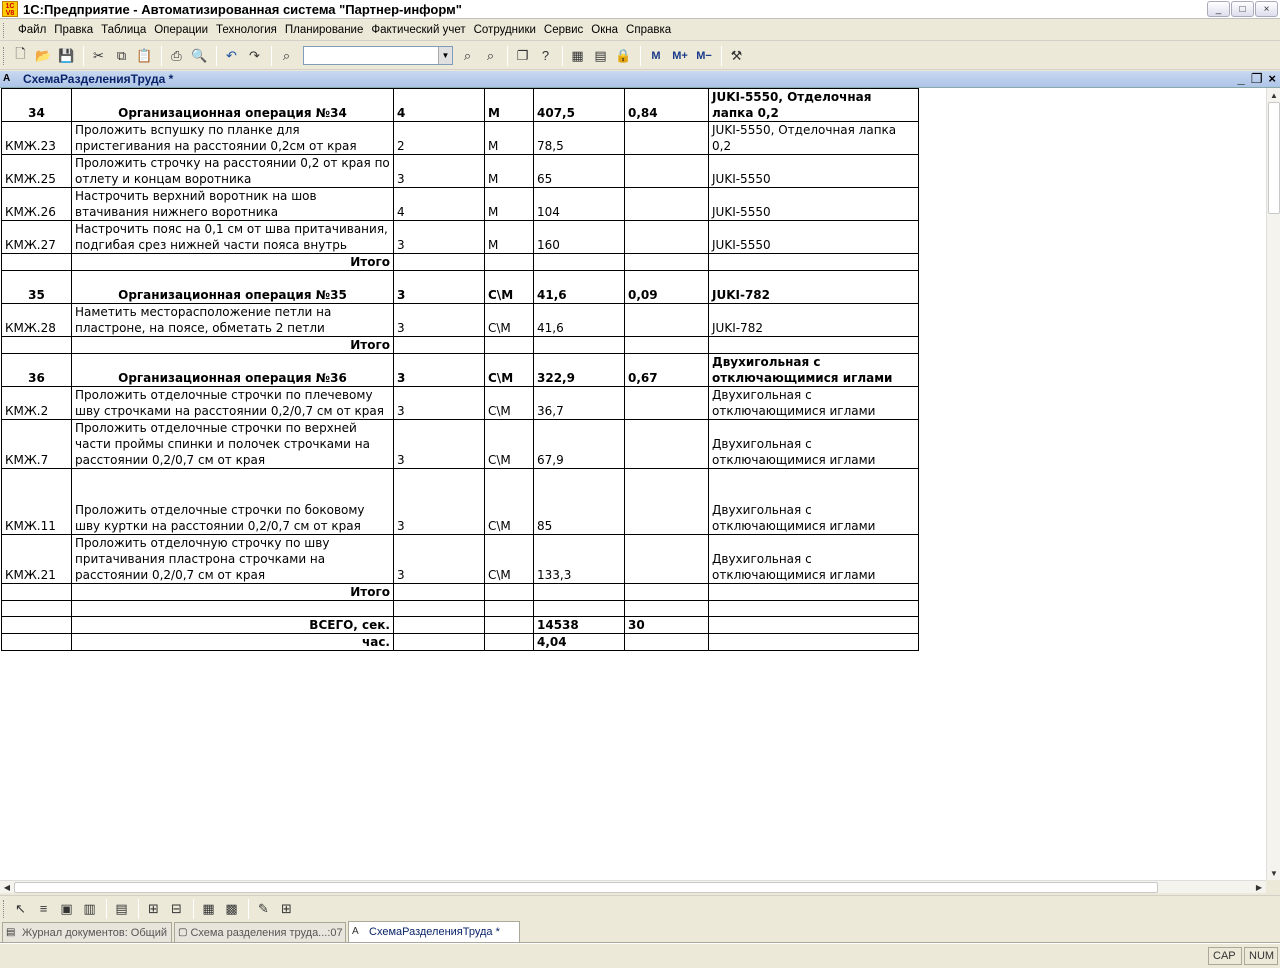  Describe the element at coordinates (1241, 79) in the screenshot. I see `doc-minimize-button: _` at that location.